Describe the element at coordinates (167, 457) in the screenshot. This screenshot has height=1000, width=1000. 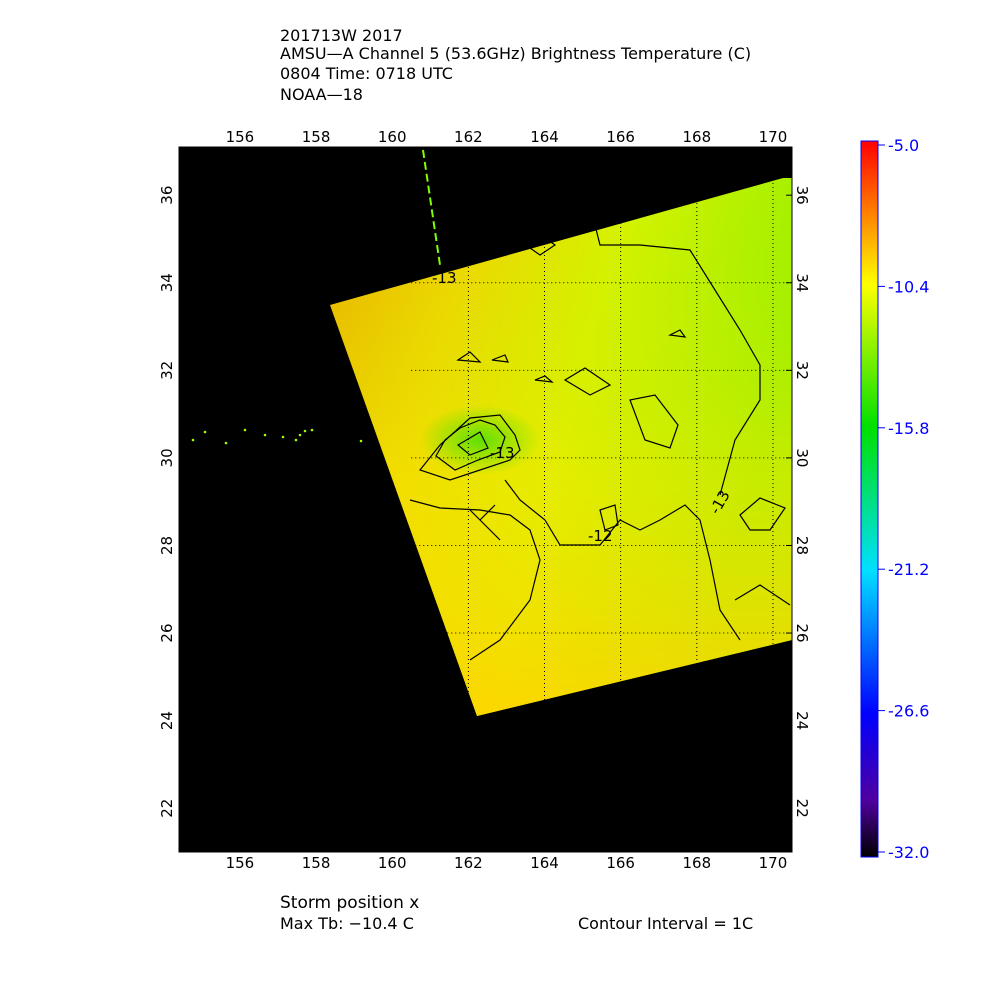
I see `y-tick-label-left: 30` at that location.